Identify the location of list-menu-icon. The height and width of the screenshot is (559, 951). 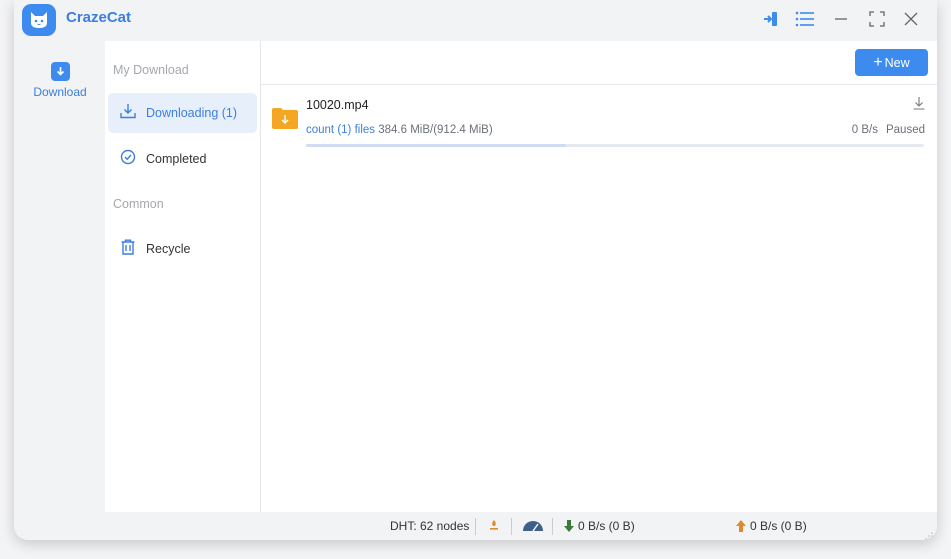
(805, 19).